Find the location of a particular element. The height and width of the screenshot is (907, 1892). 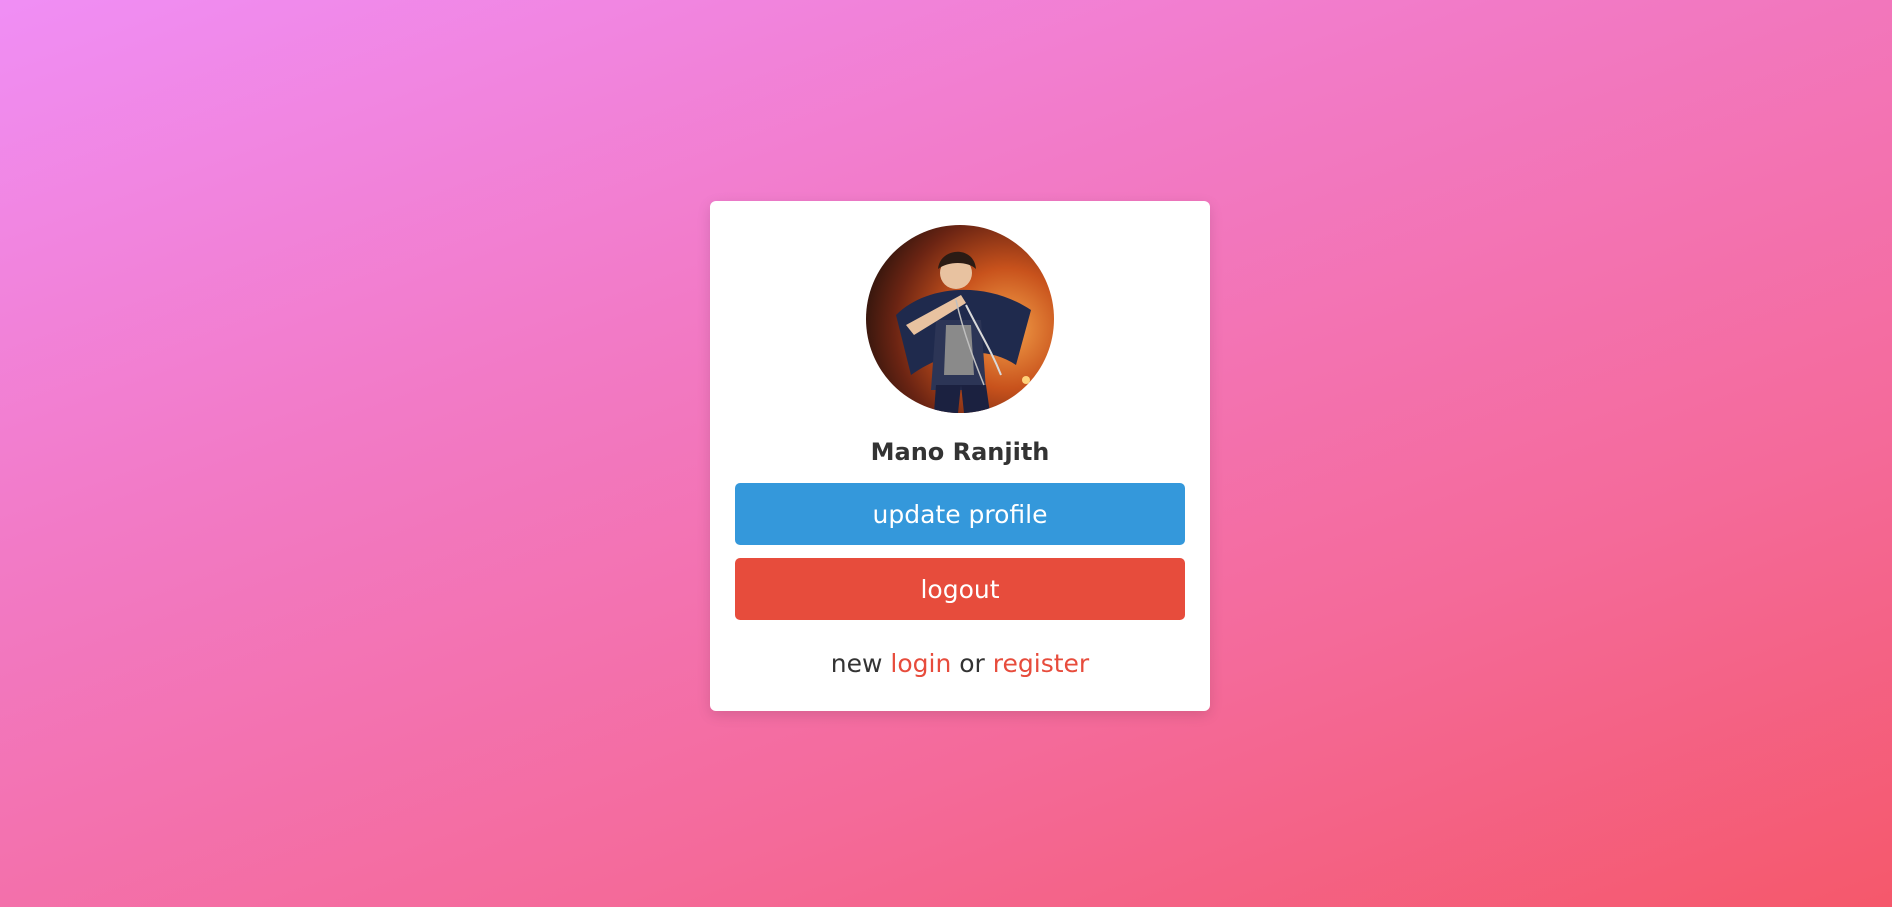

footer-separator-text: or is located at coordinates (972, 663).